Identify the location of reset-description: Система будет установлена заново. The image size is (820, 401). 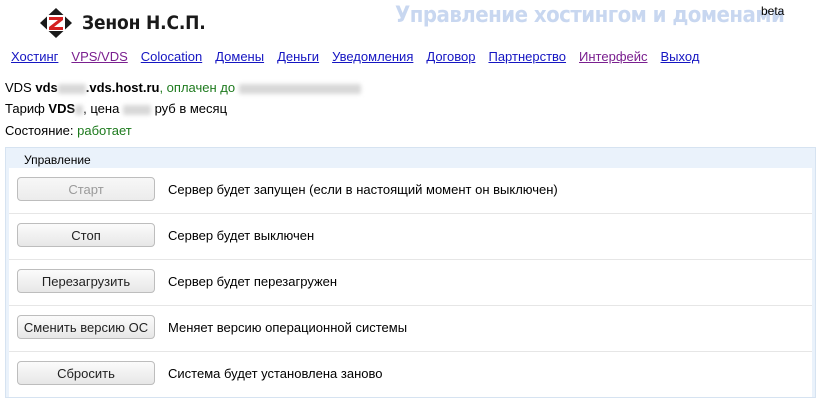
(275, 373).